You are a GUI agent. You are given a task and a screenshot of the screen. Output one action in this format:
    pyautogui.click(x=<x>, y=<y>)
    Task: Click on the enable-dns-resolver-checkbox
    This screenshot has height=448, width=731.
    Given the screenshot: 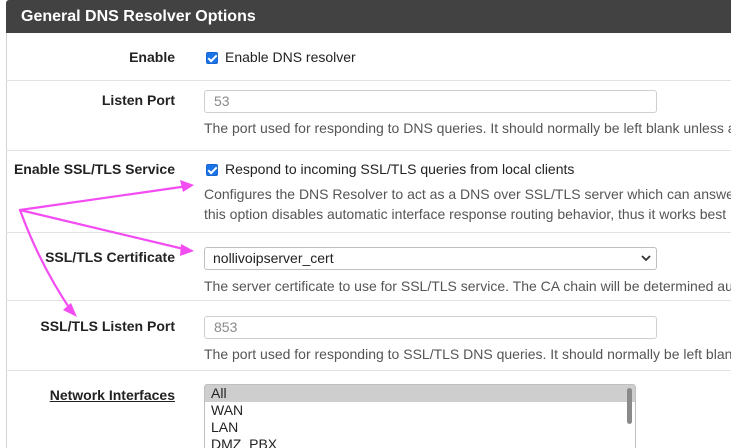 What is the action you would take?
    pyautogui.click(x=212, y=58)
    